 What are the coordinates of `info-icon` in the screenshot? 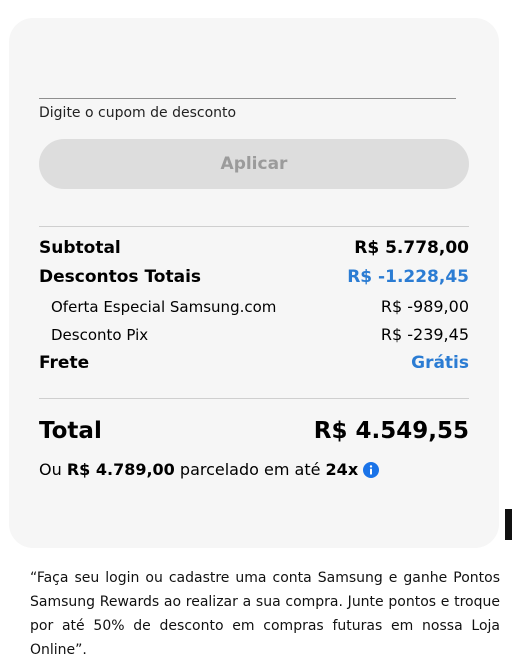 It's located at (371, 469).